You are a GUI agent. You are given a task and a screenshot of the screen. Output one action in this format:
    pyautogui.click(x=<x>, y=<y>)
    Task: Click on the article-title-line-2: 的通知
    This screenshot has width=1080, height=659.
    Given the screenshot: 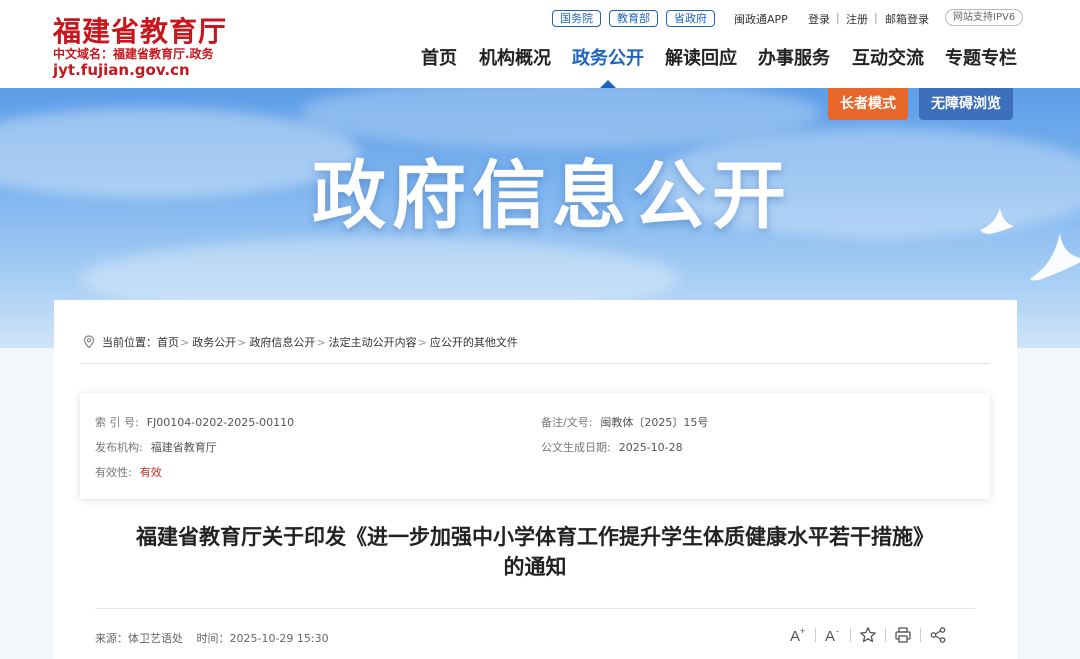 What is the action you would take?
    pyautogui.click(x=535, y=567)
    